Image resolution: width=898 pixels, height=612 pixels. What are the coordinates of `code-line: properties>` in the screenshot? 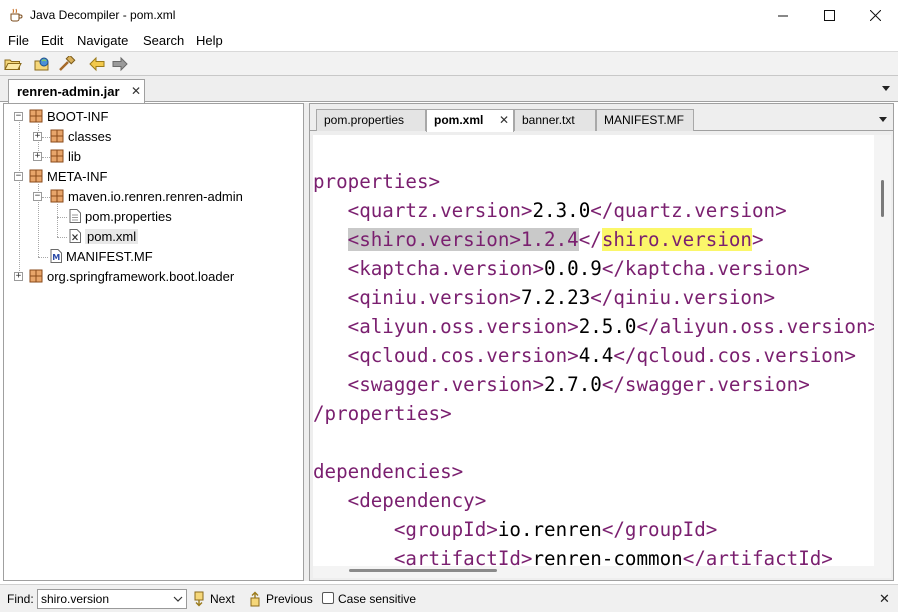 It's located at (377, 181).